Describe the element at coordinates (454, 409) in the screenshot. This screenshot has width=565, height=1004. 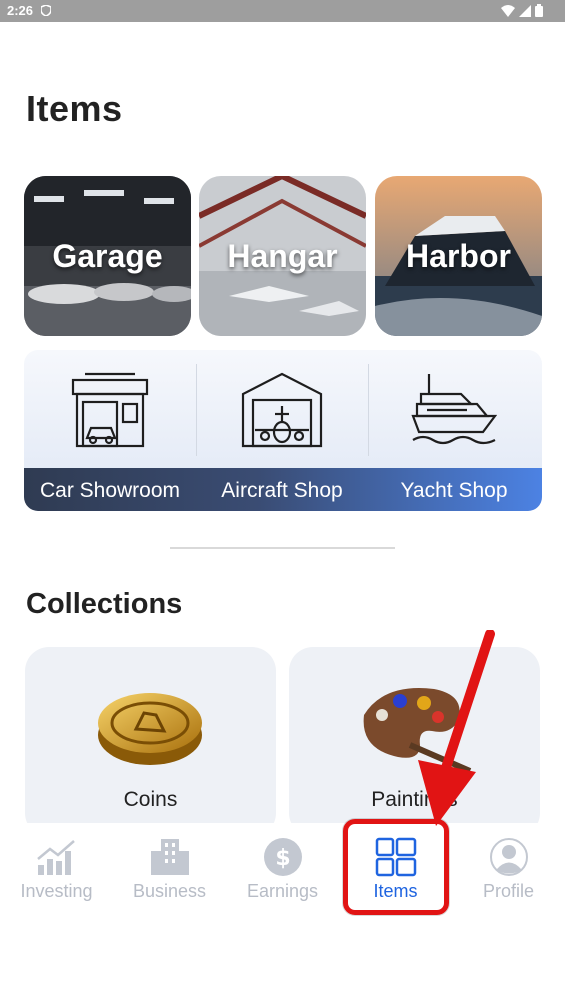
I see `yacht-icon` at that location.